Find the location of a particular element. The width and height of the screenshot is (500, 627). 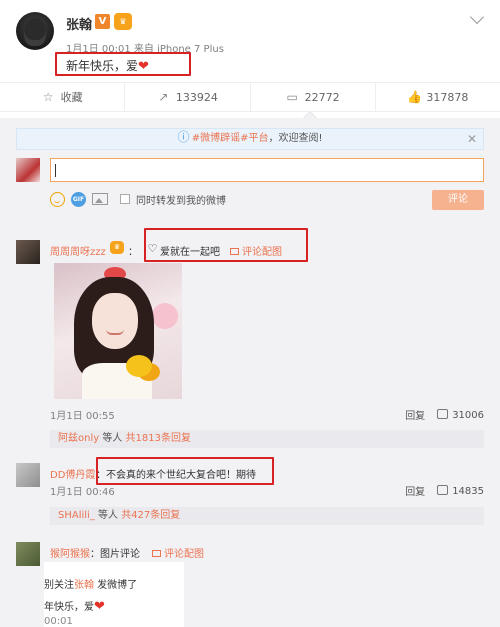

rumor-notice-banner: ⓘ #微博辟谣#平台，欢迎查阅! ✕ is located at coordinates (250, 139).